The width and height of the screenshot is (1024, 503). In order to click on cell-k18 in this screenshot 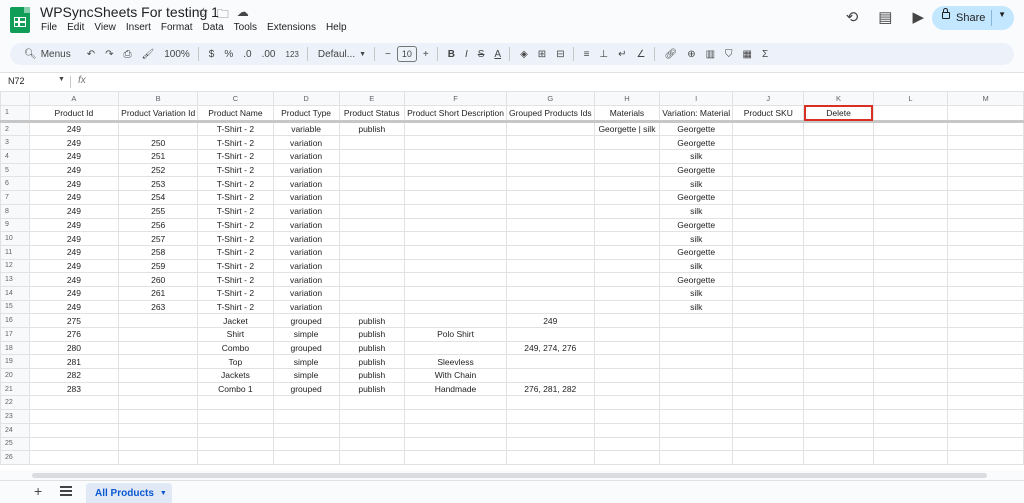, I will do `click(838, 348)`.